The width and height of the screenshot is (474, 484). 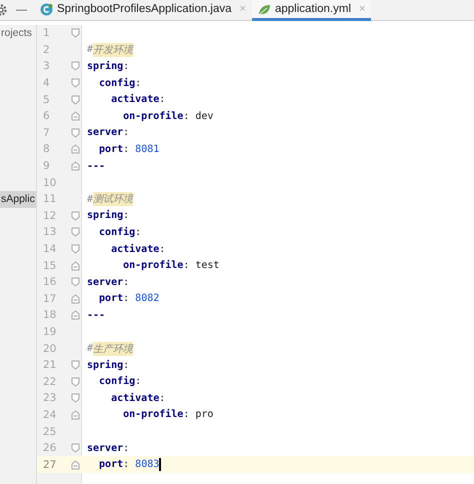 I want to click on class-icon, so click(x=46, y=9).